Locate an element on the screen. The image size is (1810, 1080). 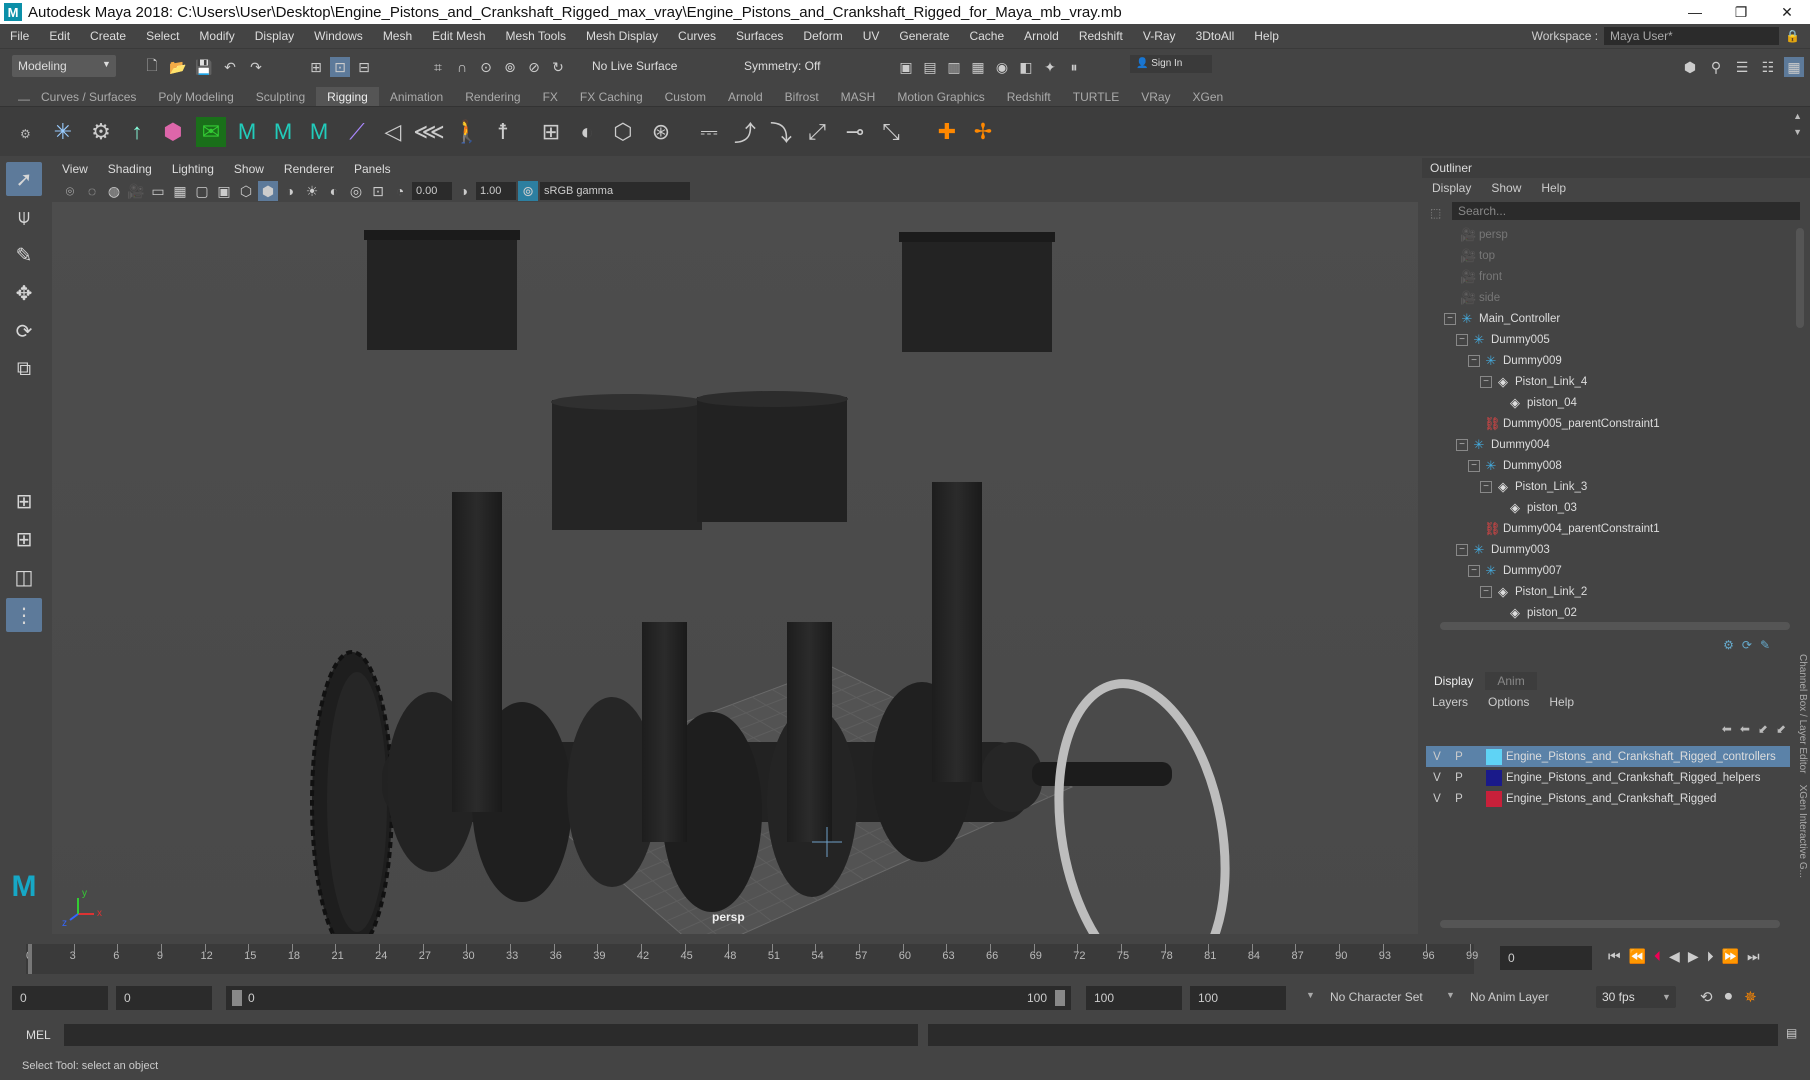
symmetry-field: Symmetry: Off is located at coordinates (782, 66).